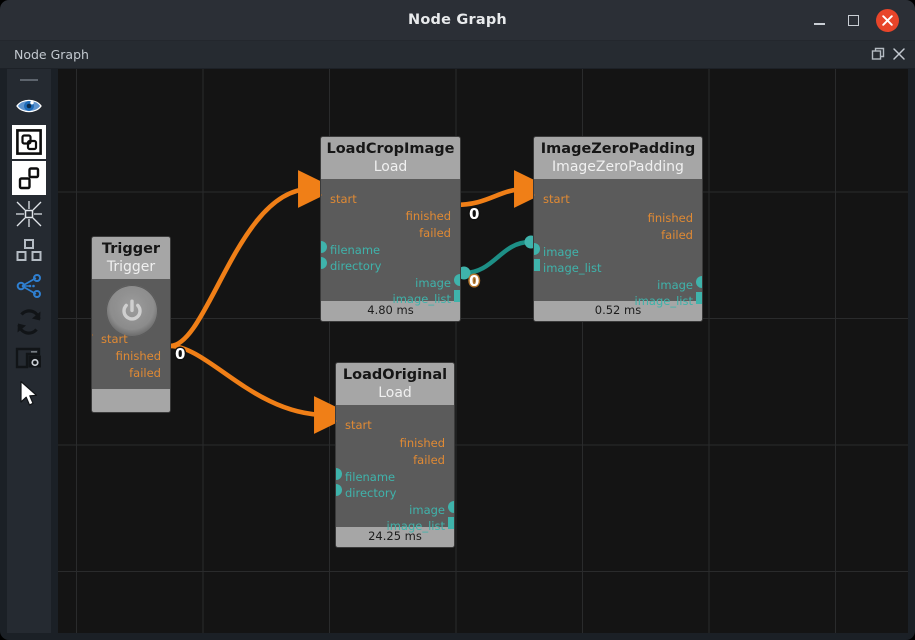  I want to click on node-header: LoadOriginal Load, so click(395, 384).